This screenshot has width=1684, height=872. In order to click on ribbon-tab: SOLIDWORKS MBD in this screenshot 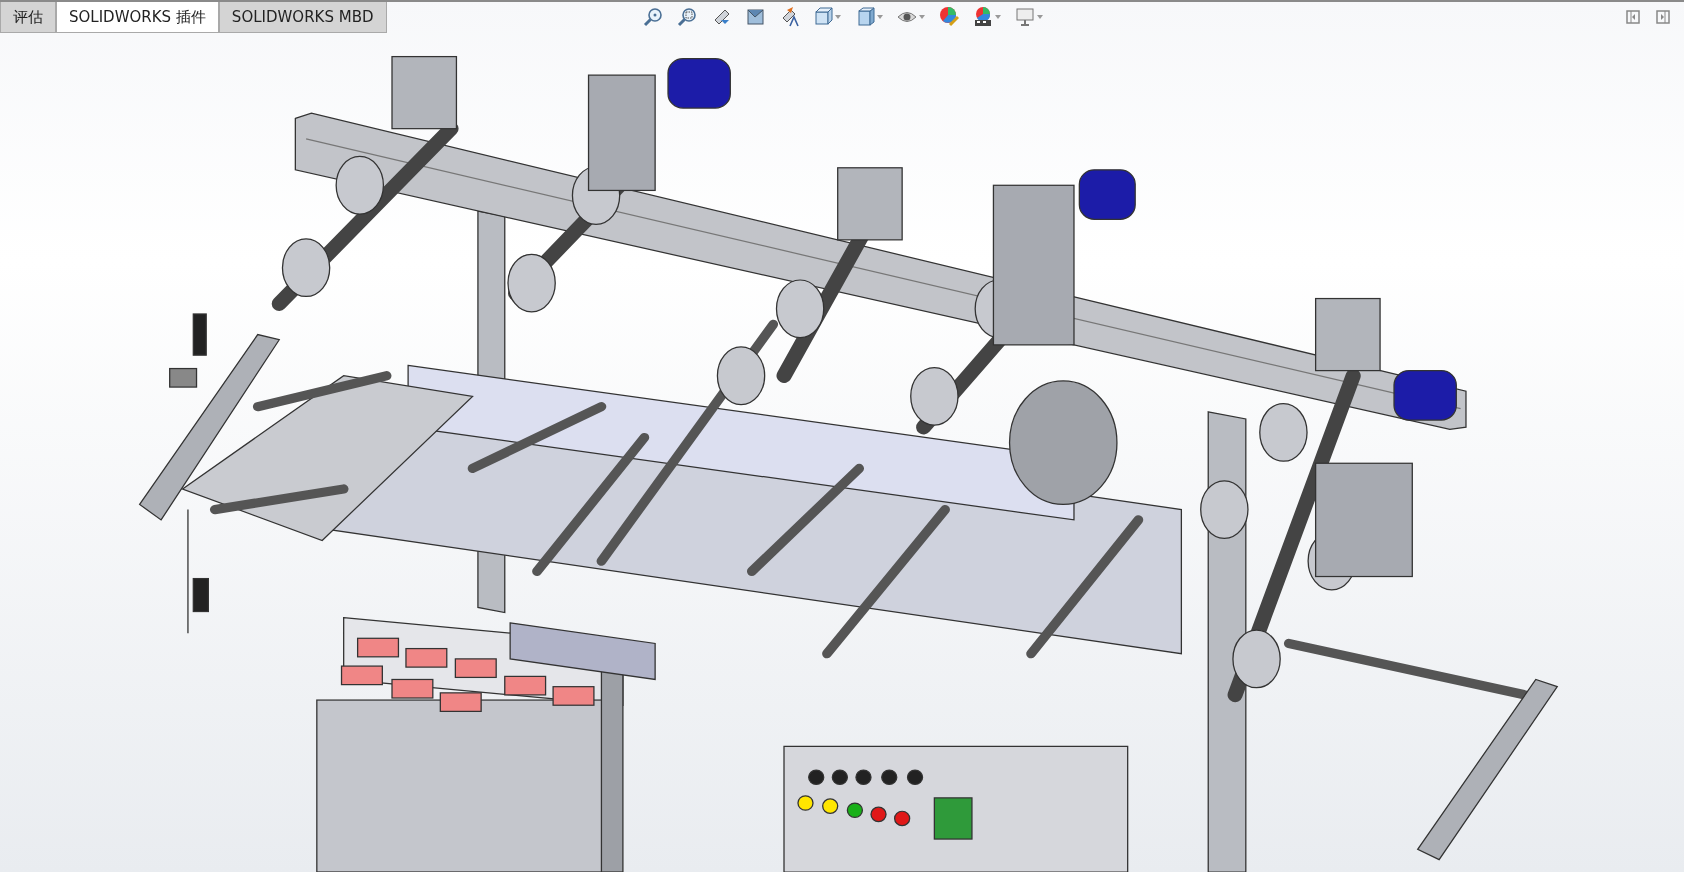, I will do `click(302, 17)`.